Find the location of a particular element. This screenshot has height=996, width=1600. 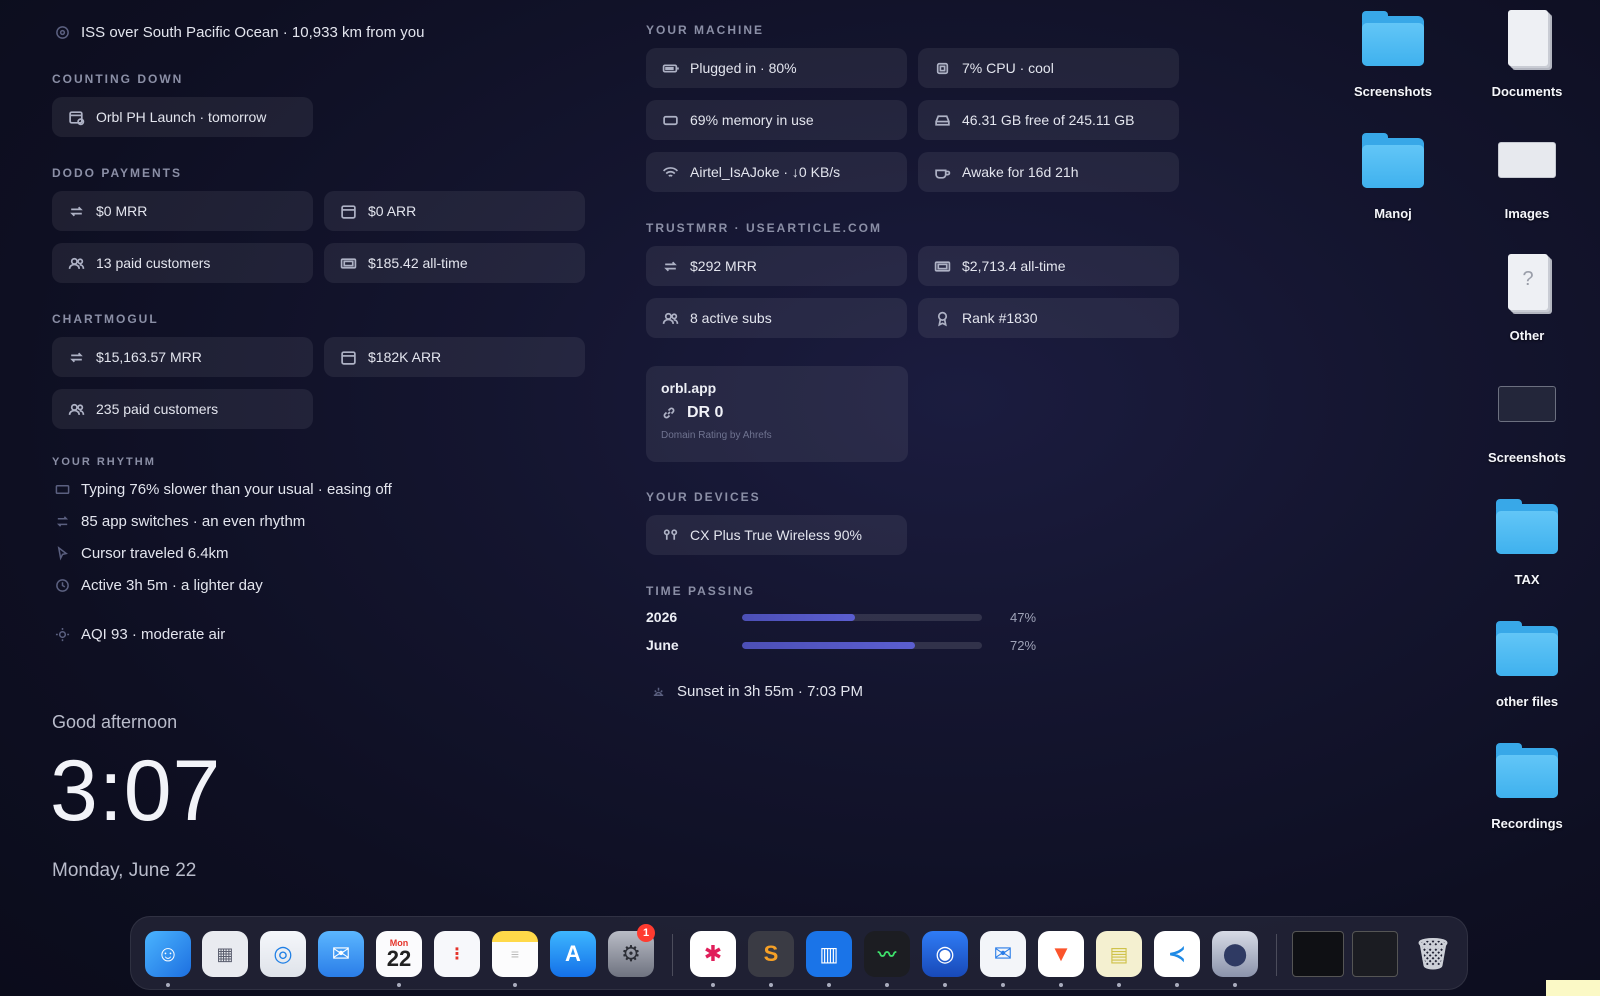

calendar-icon is located at coordinates (348, 357).